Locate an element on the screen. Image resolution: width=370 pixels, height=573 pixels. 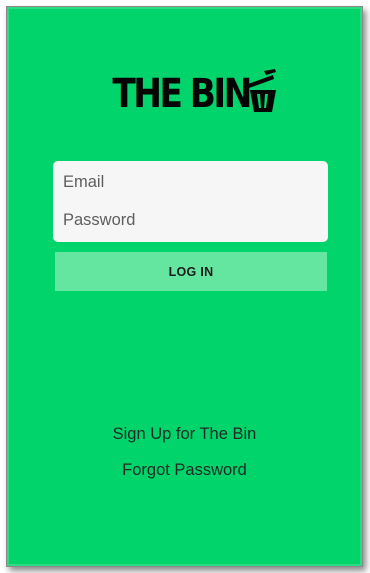
signup-link: Sign Up for The Bin is located at coordinates (184, 434).